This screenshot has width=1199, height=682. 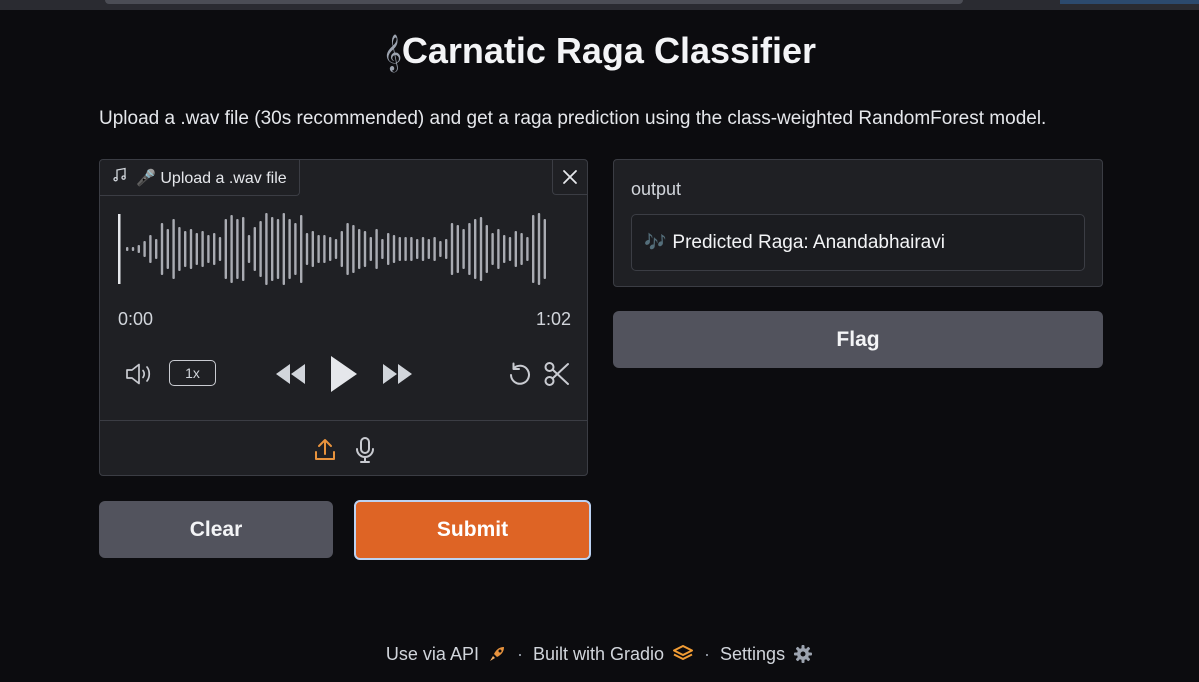 What do you see at coordinates (216, 529) in the screenshot?
I see `clear-button: Clear` at bounding box center [216, 529].